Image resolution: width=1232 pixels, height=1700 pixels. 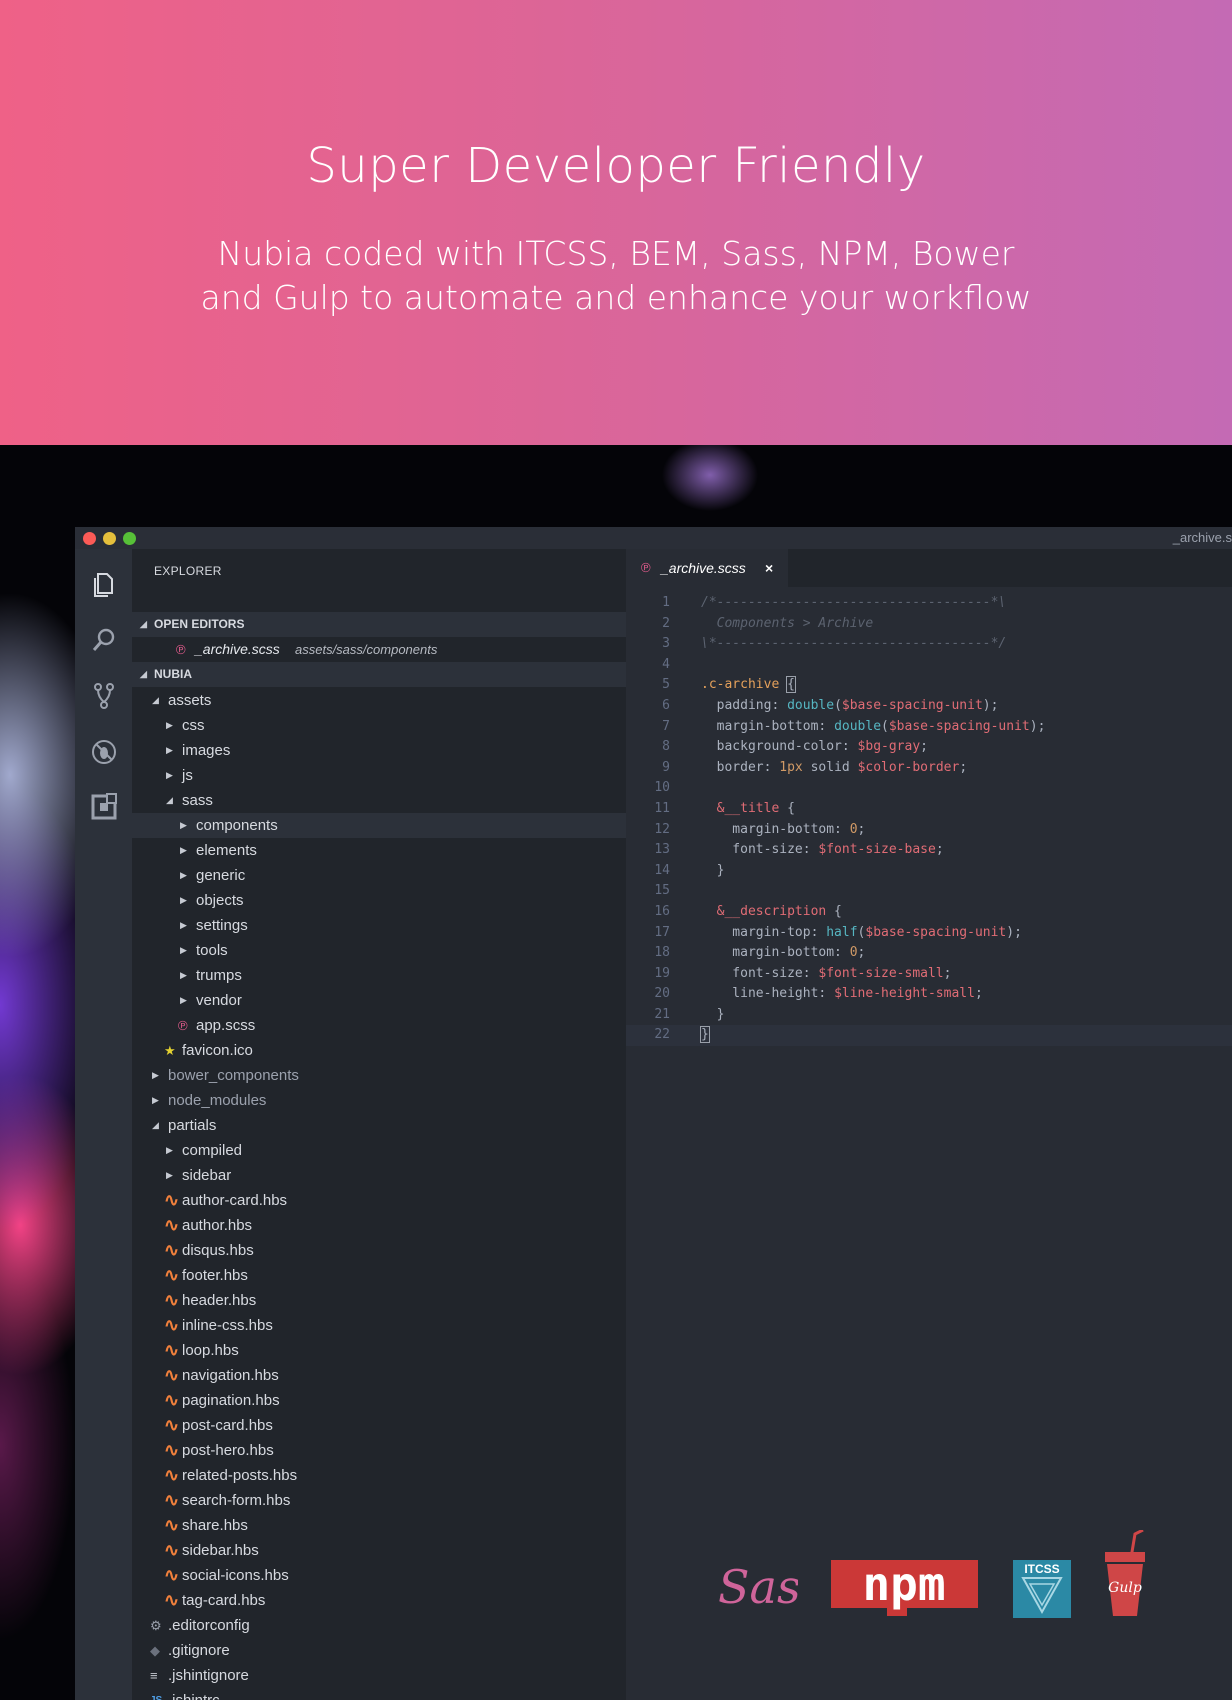 What do you see at coordinates (379, 1350) in the screenshot?
I see `tree-item: ∿ loop.hbs` at bounding box center [379, 1350].